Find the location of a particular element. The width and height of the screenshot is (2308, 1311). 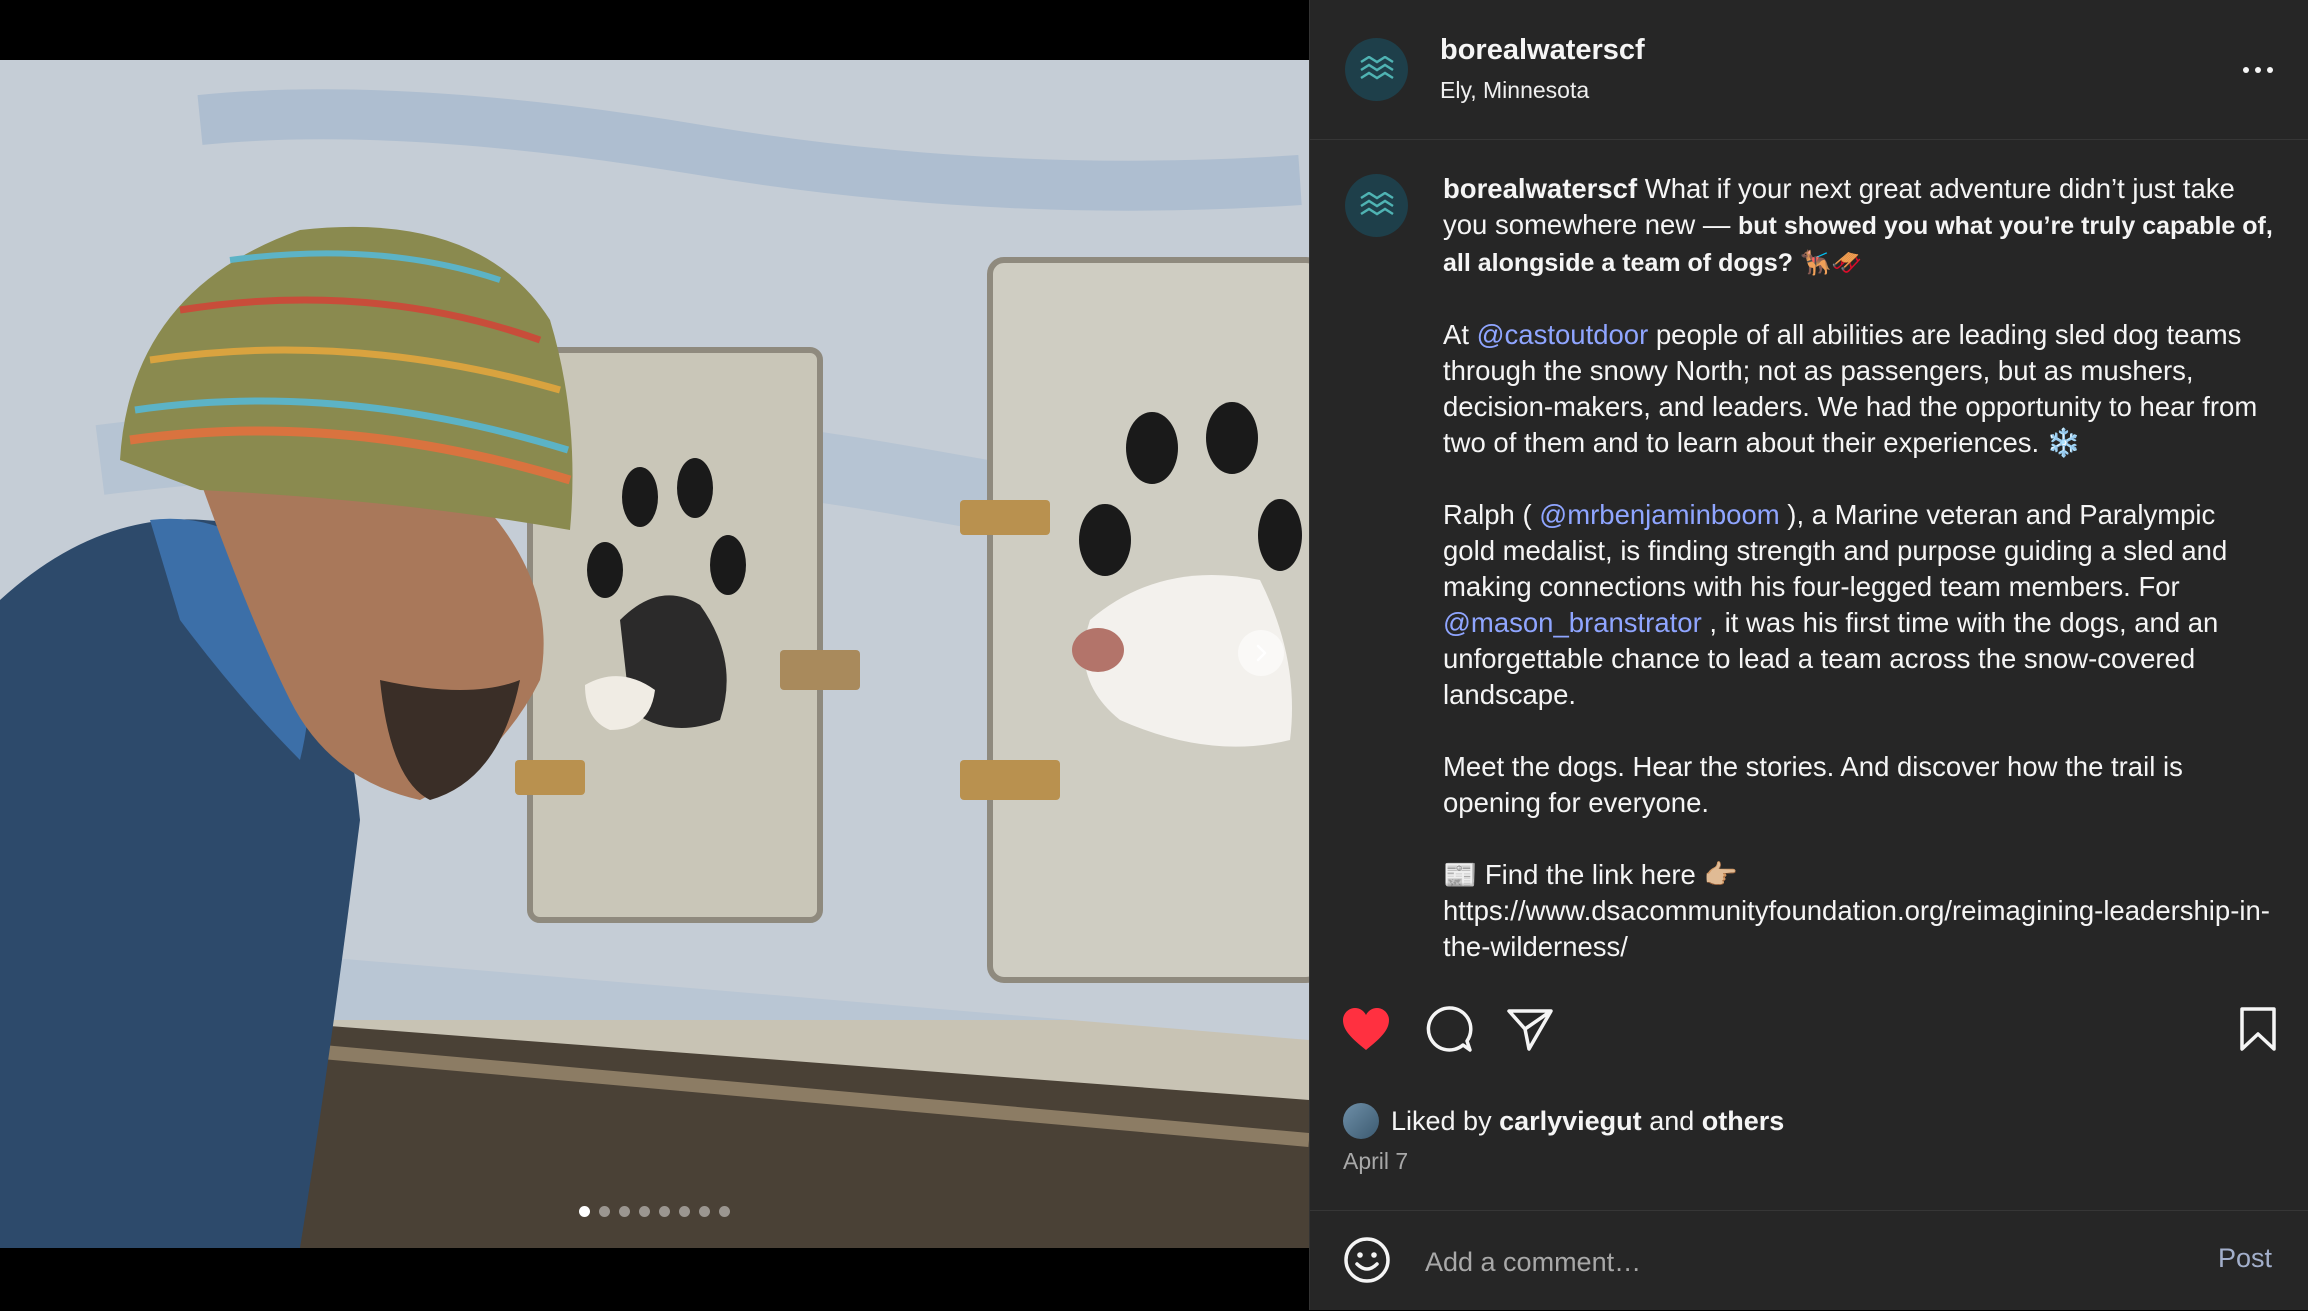

heart-filled-icon is located at coordinates (1366, 1029).